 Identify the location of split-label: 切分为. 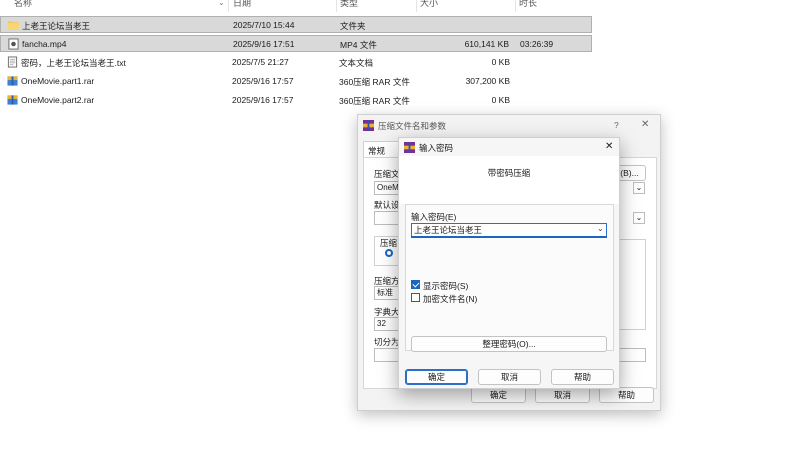
(387, 342).